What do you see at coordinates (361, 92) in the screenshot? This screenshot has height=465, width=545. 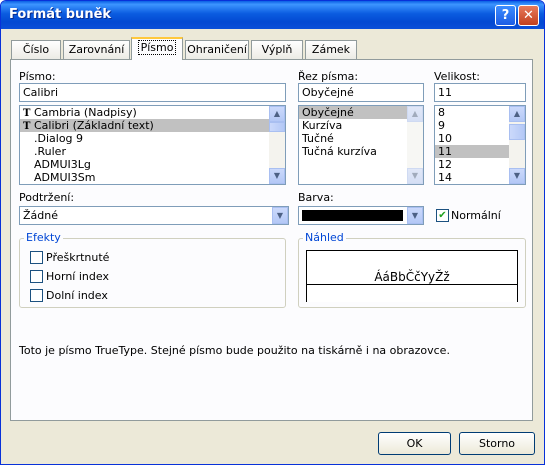 I see `font-style-input: Obyčejné` at bounding box center [361, 92].